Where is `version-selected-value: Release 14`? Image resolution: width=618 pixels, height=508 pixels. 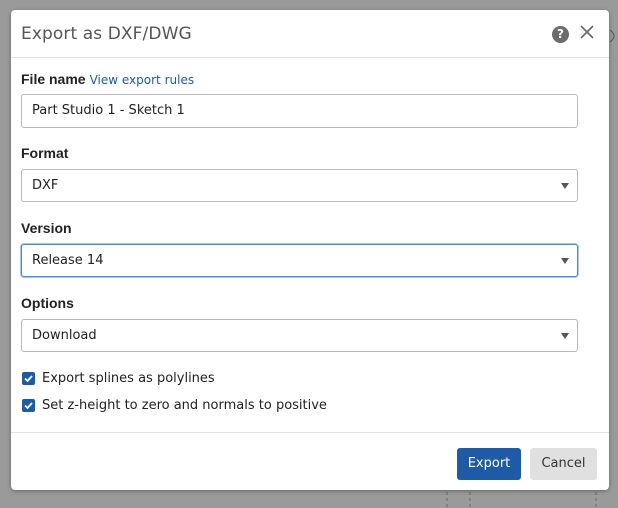
version-selected-value: Release 14 is located at coordinates (68, 260).